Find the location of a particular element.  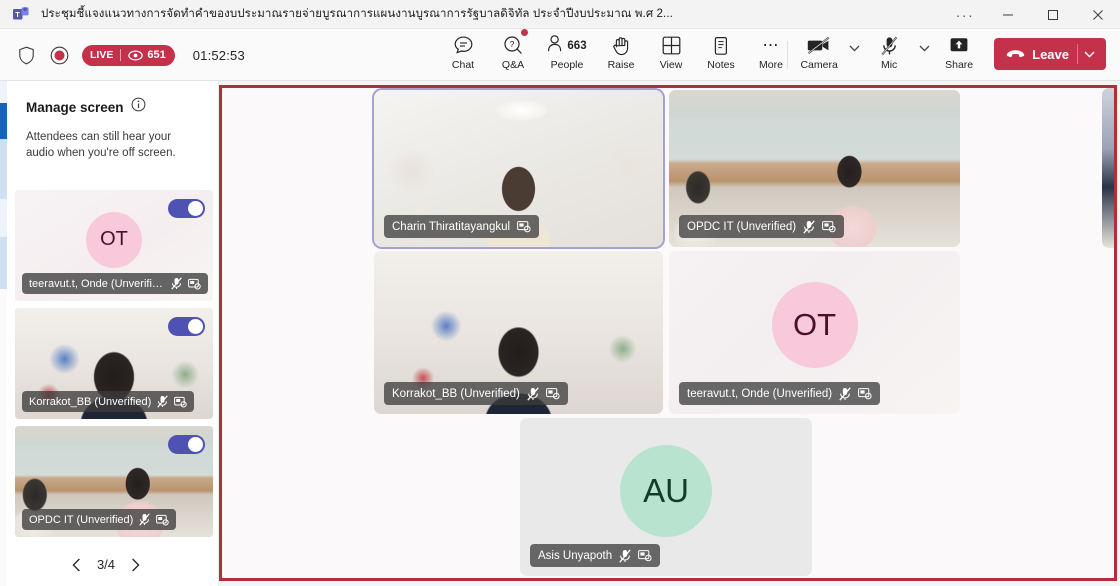

participant-name-badge: OPDC IT (Unverified) is located at coordinates (762, 226).